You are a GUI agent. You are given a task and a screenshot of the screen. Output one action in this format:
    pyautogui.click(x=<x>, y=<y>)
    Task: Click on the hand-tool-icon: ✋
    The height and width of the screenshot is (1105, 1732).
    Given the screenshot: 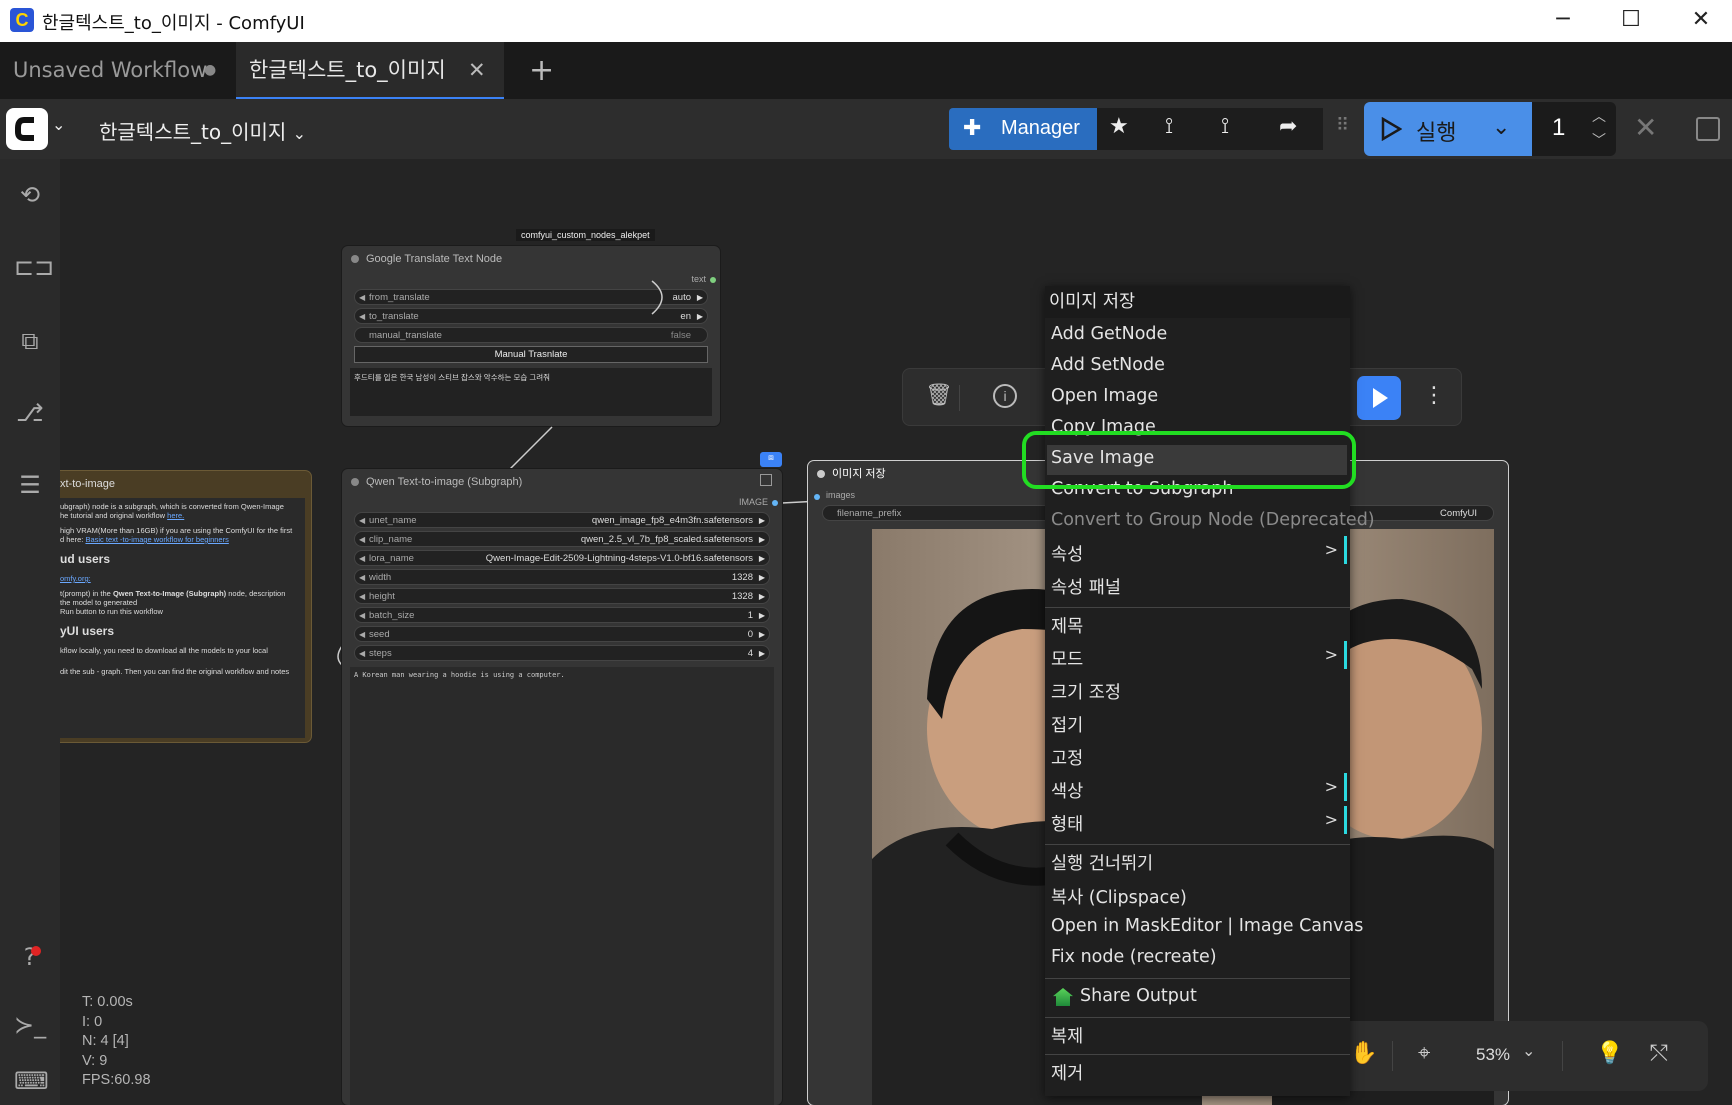 What is the action you would take?
    pyautogui.click(x=1363, y=1053)
    